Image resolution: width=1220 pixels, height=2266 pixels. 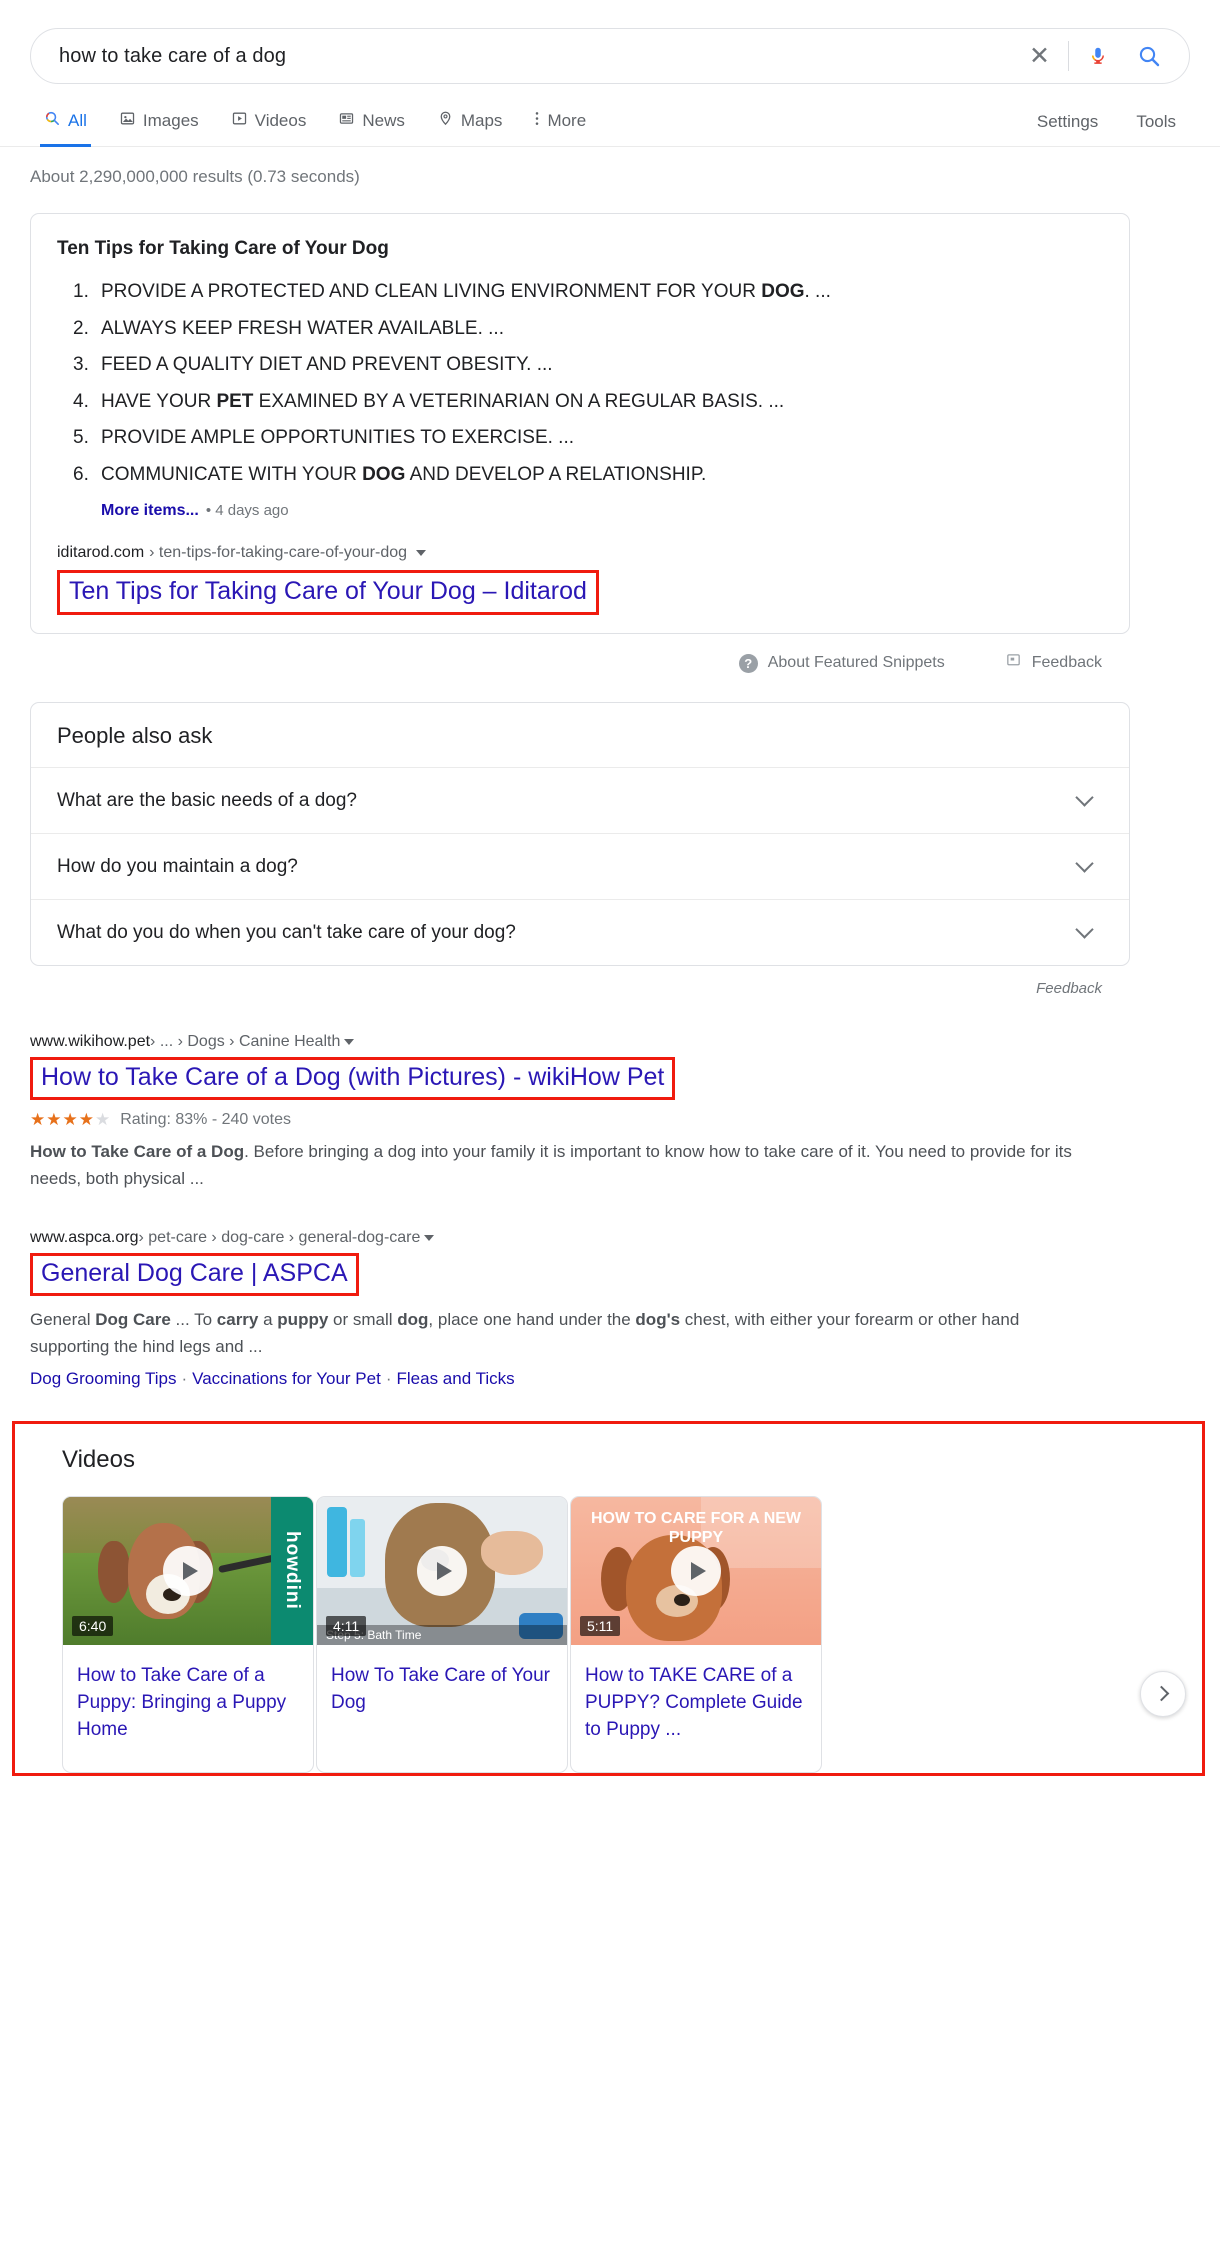 What do you see at coordinates (1067, 122) in the screenshot?
I see `settings-button: Settings` at bounding box center [1067, 122].